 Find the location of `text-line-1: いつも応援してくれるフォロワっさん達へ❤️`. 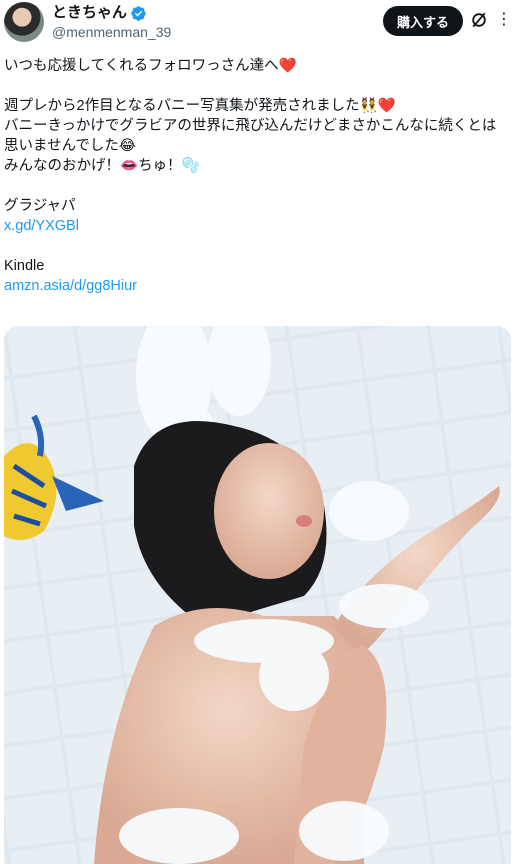

text-line-1: いつも応援してくれるフォロワっさん達へ❤️ is located at coordinates (256, 66).